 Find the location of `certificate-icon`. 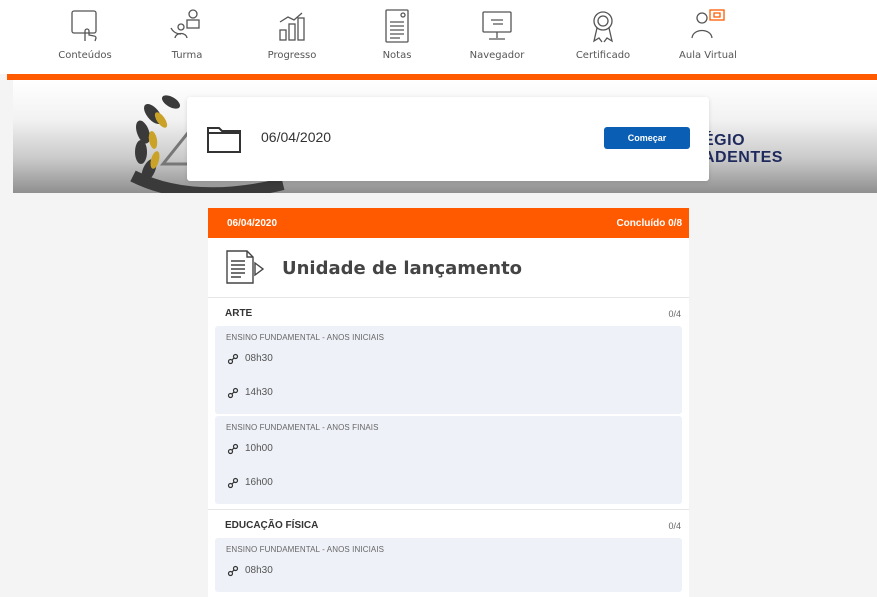

certificate-icon is located at coordinates (603, 27).